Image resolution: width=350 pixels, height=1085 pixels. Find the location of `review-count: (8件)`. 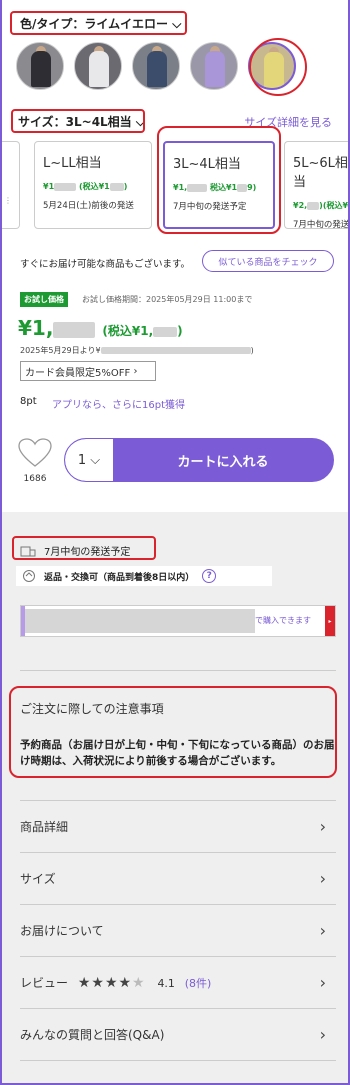

review-count: (8件) is located at coordinates (198, 983).